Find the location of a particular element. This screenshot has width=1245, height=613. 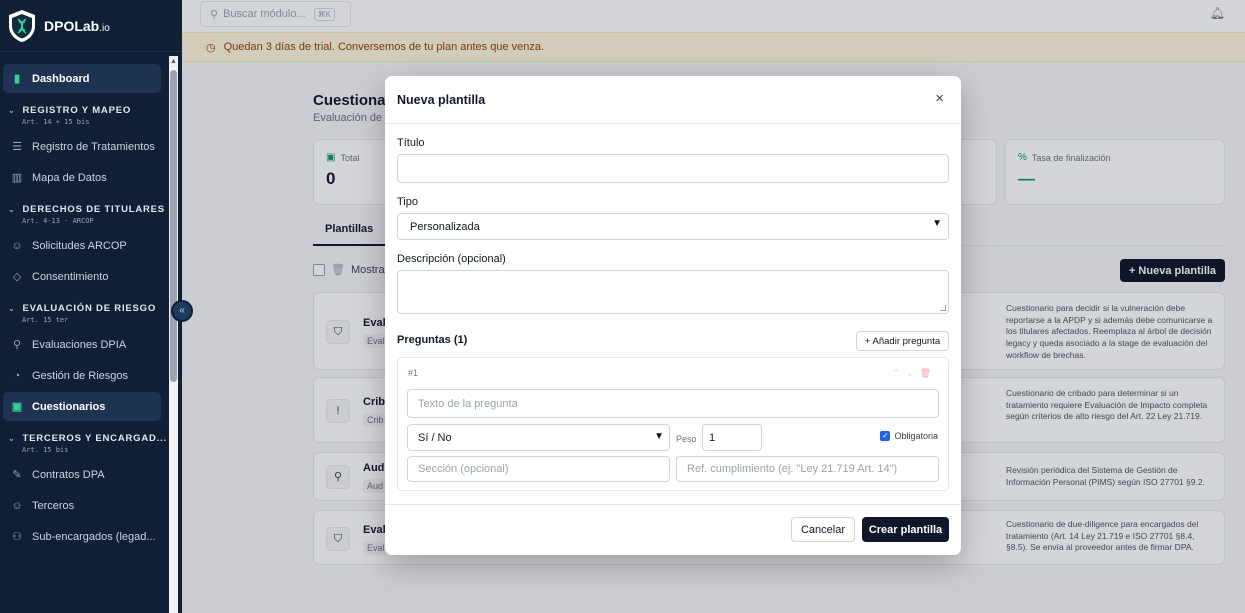

sidebar-item-cuestionarios: ▣ Cuestionarios is located at coordinates (82, 406).